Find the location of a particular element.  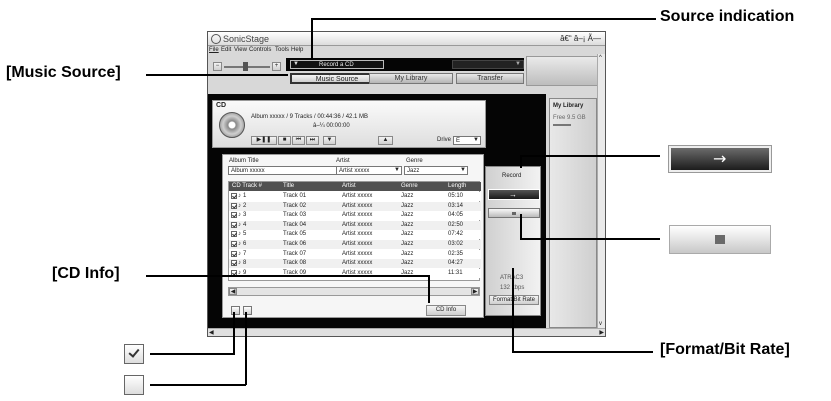

table-row: ♪ 7 Track 07 Artist xxxxx Jazz 02:35 is located at coordinates (355, 254).